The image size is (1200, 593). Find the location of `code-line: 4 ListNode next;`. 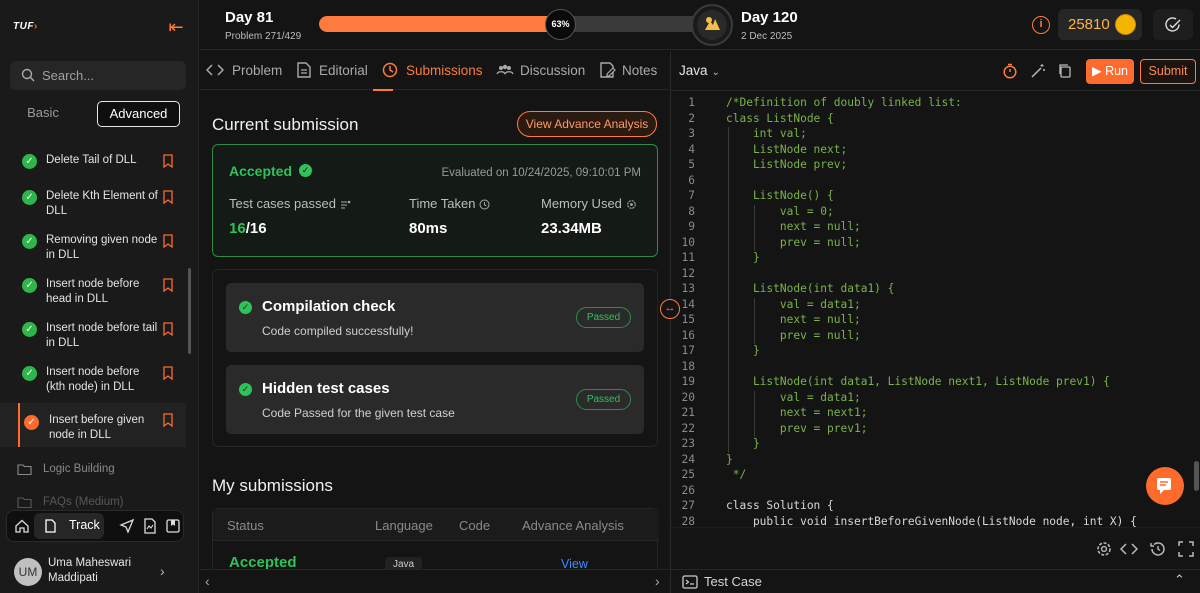

code-line: 4 ListNode next; is located at coordinates (935, 151).